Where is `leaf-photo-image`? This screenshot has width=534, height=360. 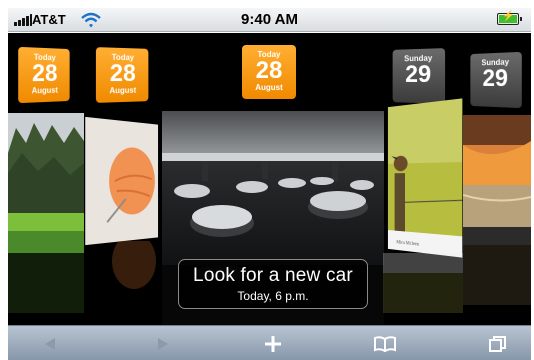 leaf-photo-image is located at coordinates (121, 181).